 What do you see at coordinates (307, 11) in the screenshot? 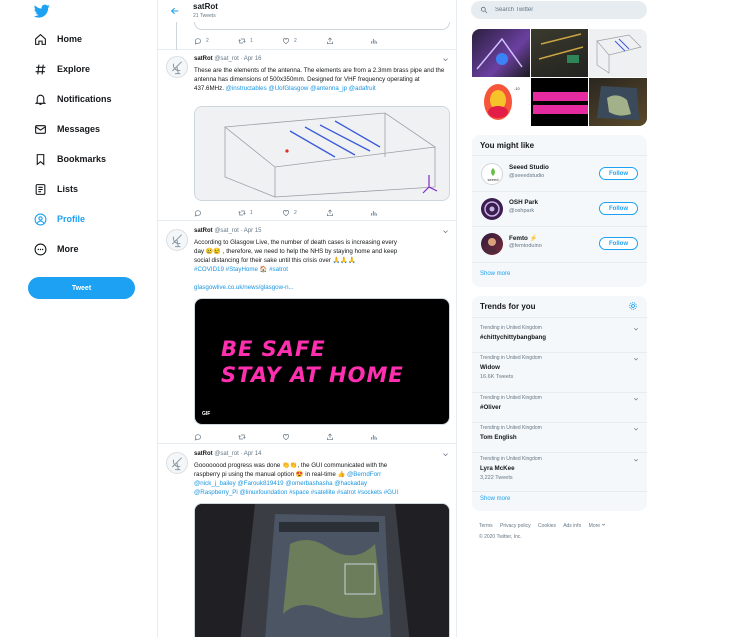
I see `timeline-header: satRot 21 Tweets` at bounding box center [307, 11].